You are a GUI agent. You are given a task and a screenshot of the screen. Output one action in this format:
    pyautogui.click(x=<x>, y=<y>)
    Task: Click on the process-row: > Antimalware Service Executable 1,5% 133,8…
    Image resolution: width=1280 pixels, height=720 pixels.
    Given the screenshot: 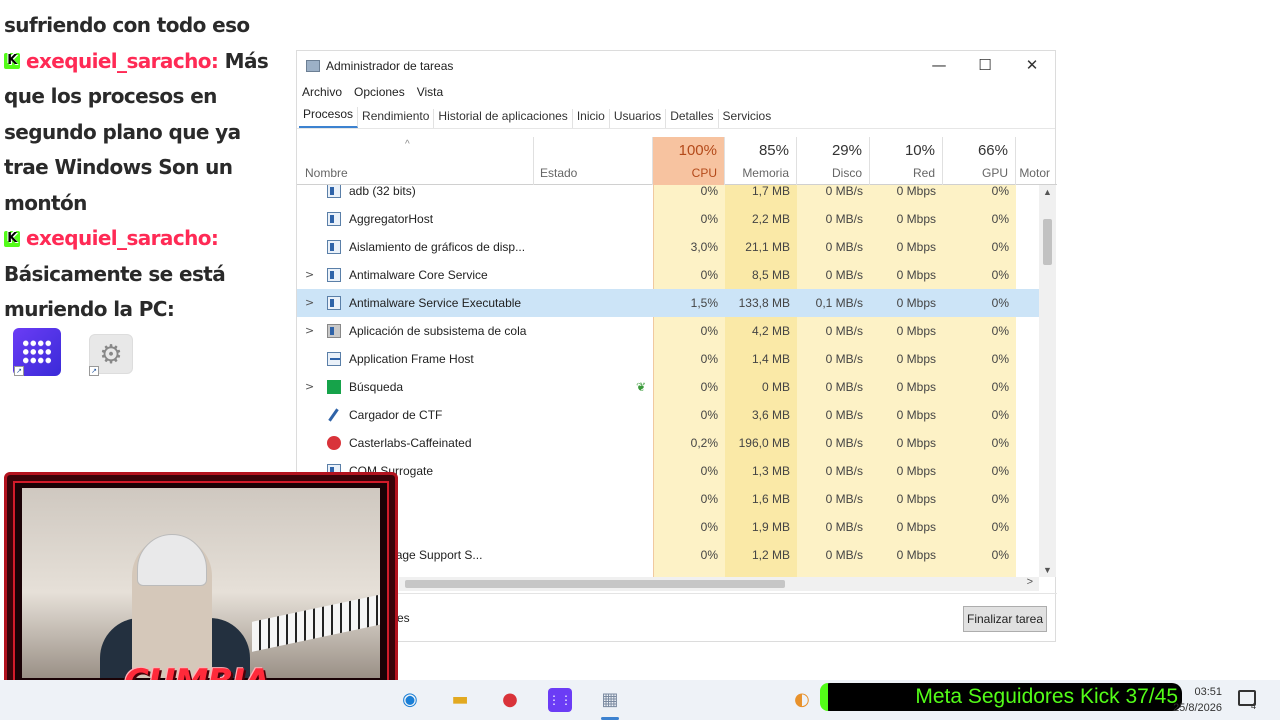 What is the action you would take?
    pyautogui.click(x=668, y=303)
    